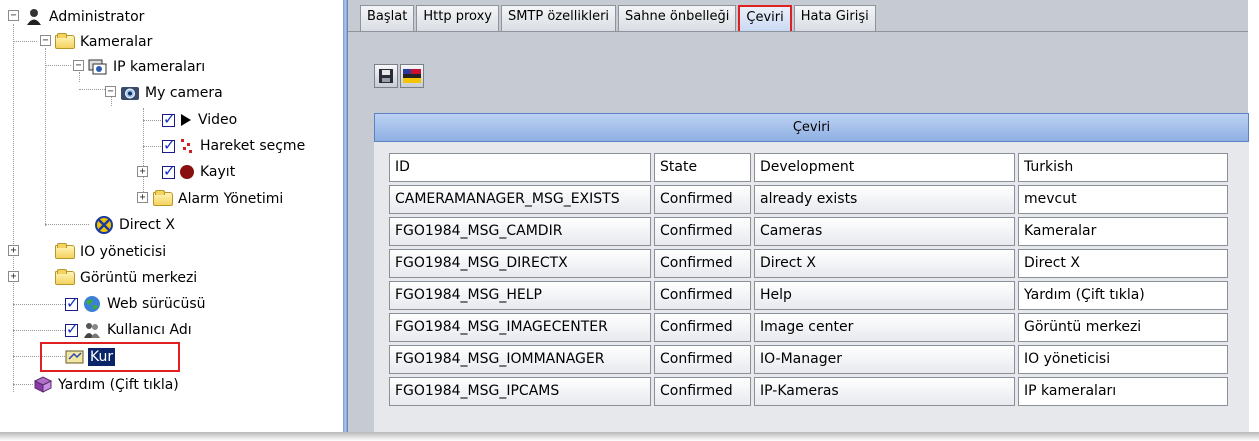 The image size is (1259, 441). Describe the element at coordinates (457, 18) in the screenshot. I see `tab-http-proxy: Http proxy` at that location.